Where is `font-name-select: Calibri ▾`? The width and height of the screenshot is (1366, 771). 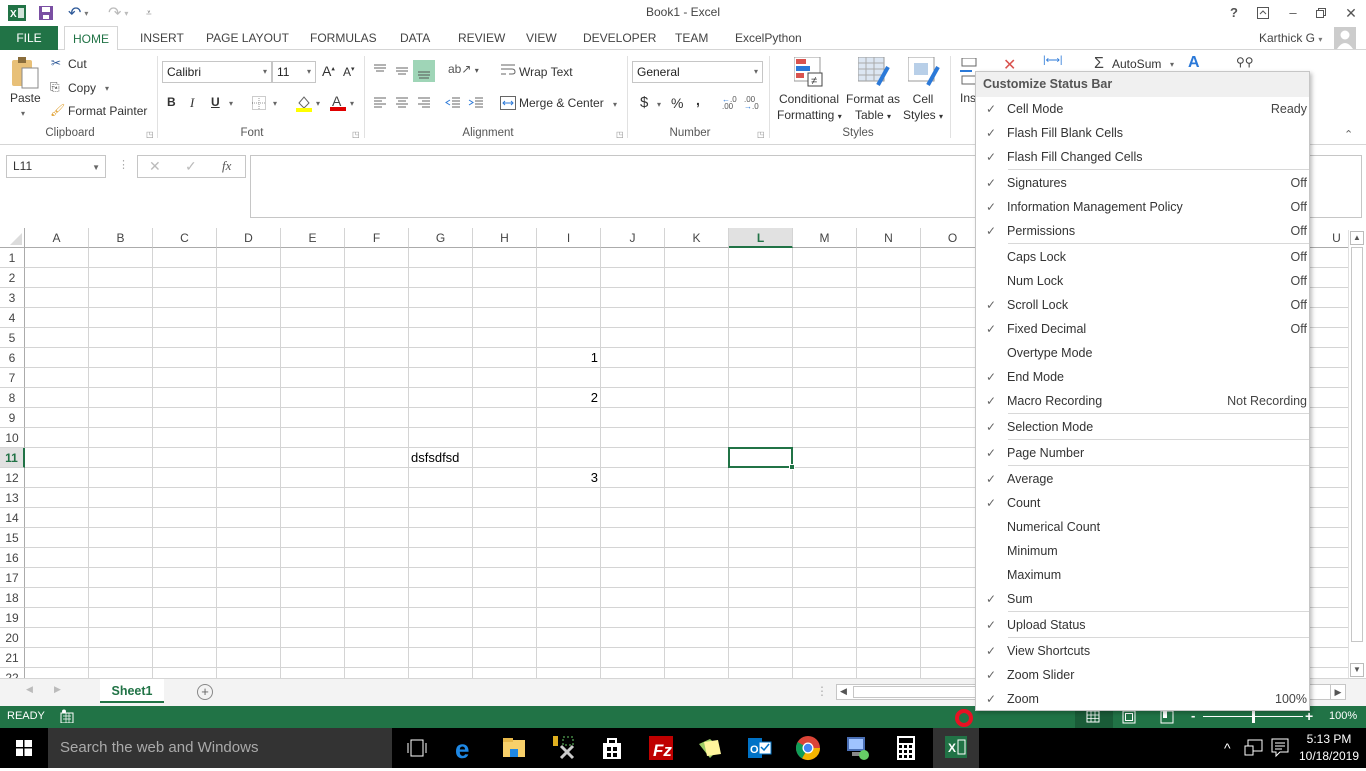 font-name-select: Calibri ▾ is located at coordinates (217, 72).